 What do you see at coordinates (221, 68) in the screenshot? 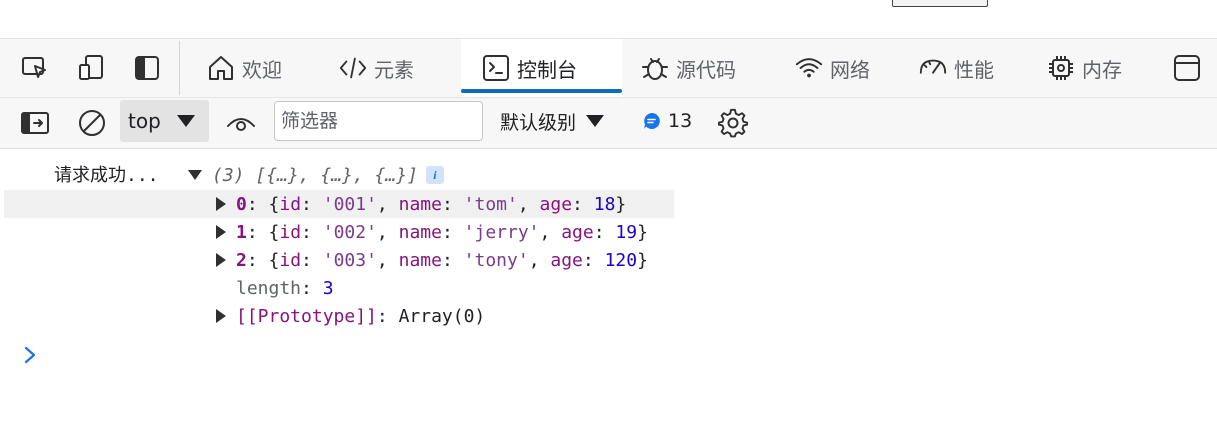
I see `home-icon` at bounding box center [221, 68].